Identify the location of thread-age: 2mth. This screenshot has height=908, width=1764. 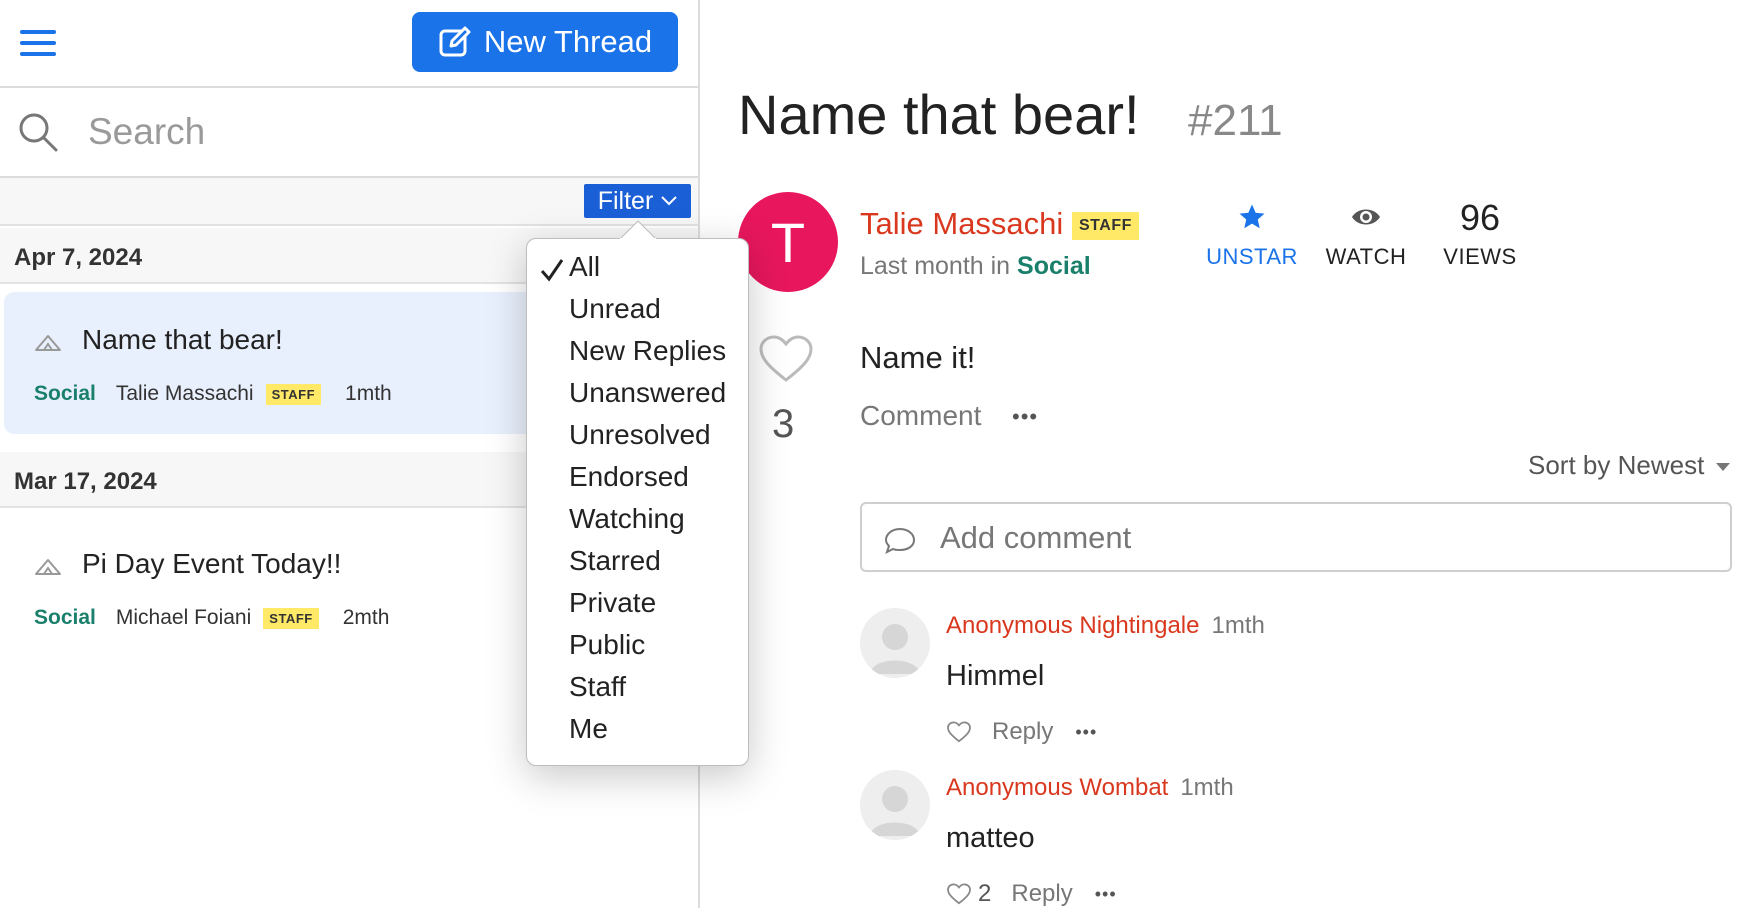
(366, 617).